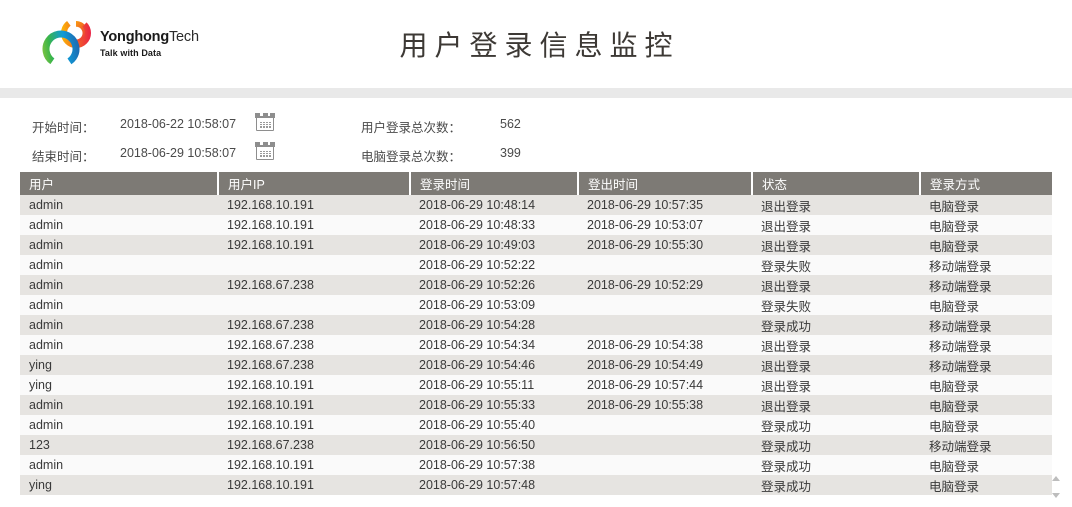  What do you see at coordinates (477, 465) in the screenshot?
I see `cell-login-time: 2018-06-29 10:57:38` at bounding box center [477, 465].